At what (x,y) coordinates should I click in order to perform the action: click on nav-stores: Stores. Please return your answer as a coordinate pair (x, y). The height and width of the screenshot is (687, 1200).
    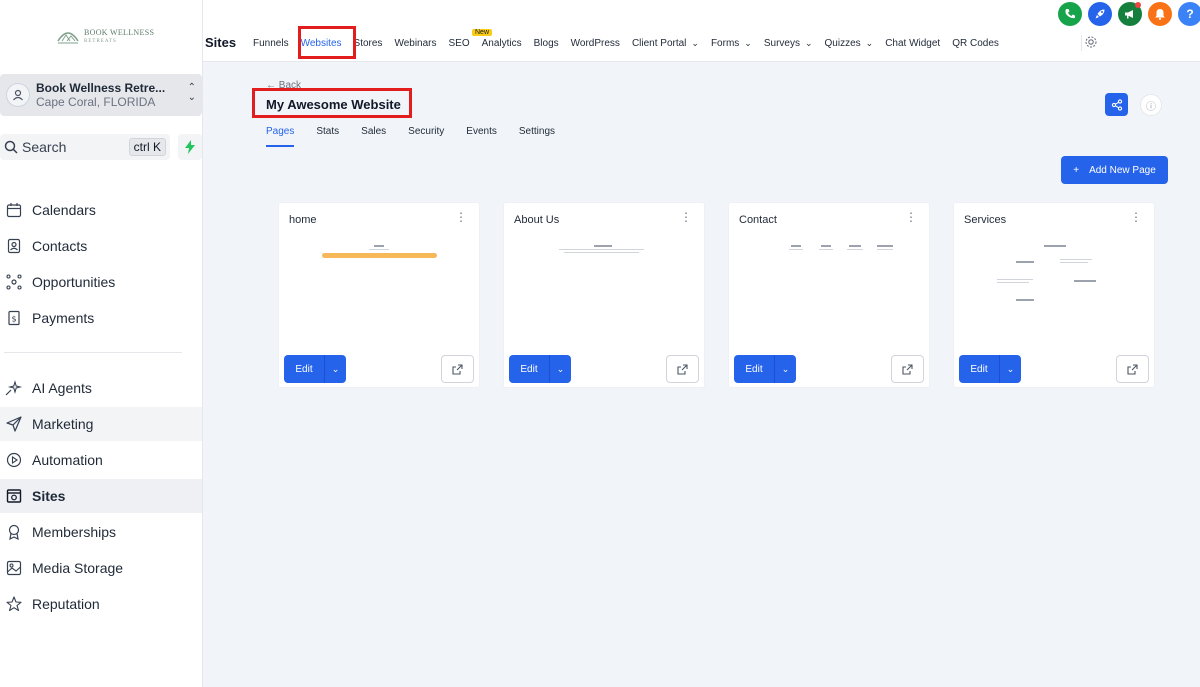
    Looking at the image, I should click on (368, 43).